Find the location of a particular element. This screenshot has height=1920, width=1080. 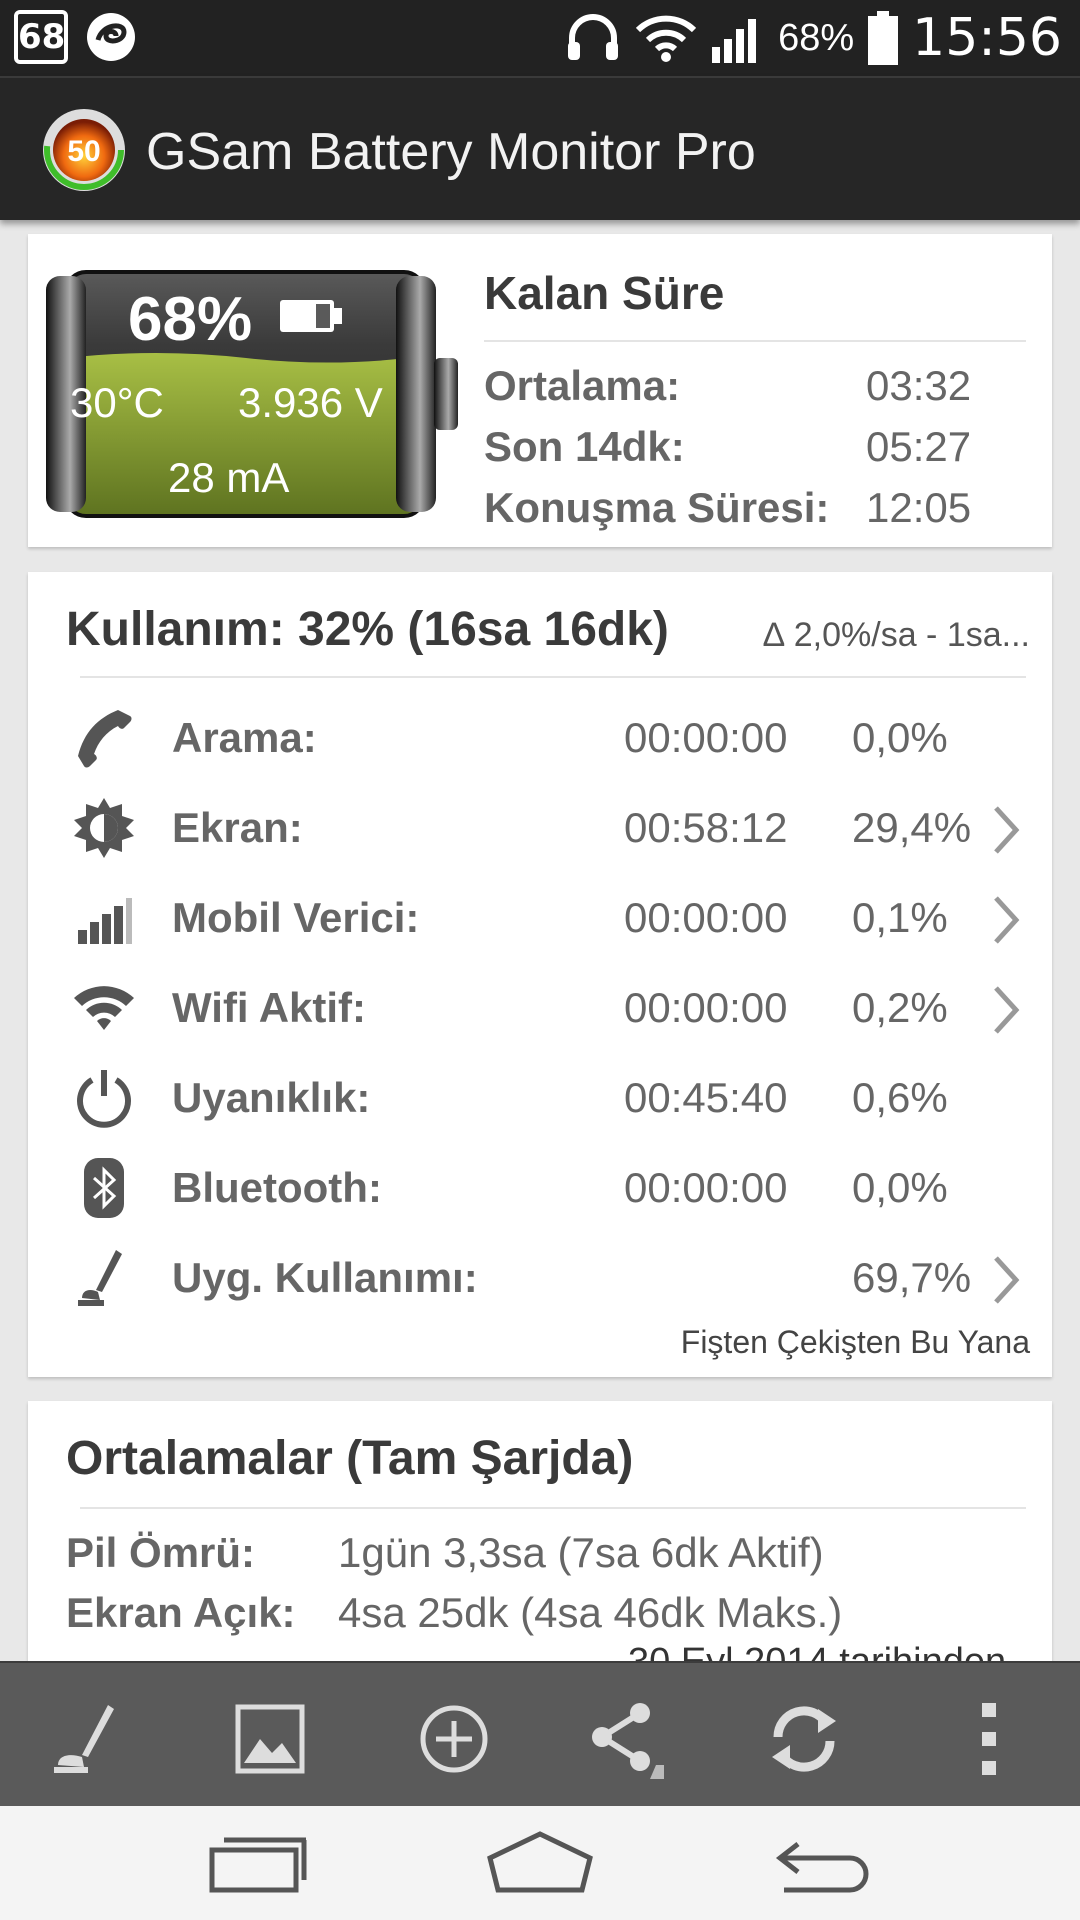

recent-apps-icon is located at coordinates (256, 1863).